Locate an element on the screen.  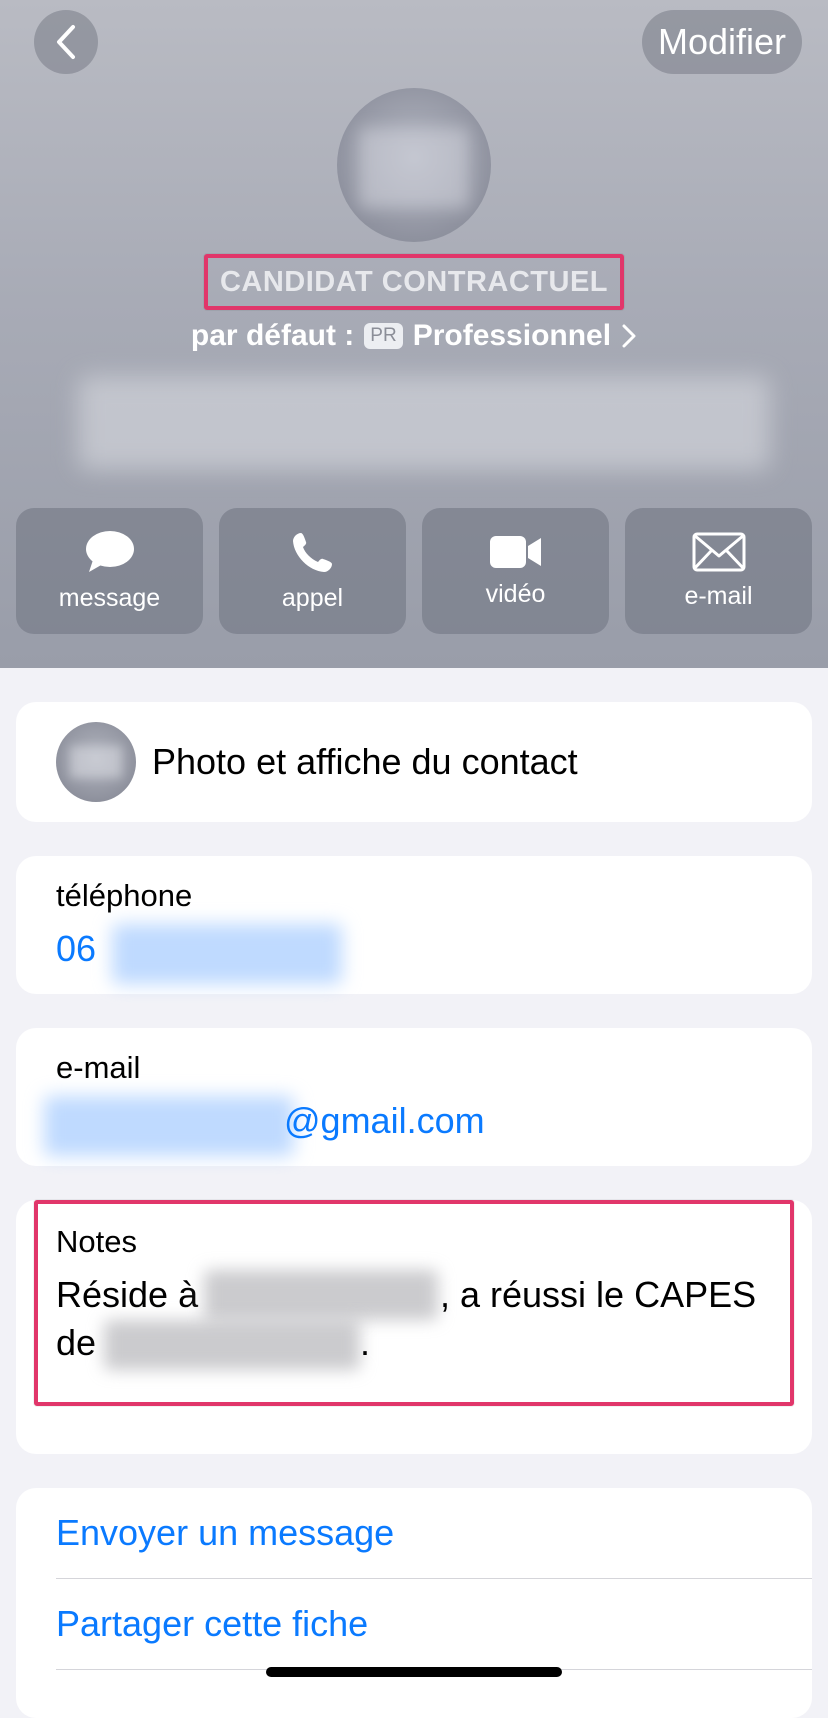
notes-card: Notes Réside à , a réussi le CAPES de . is located at coordinates (414, 1327).